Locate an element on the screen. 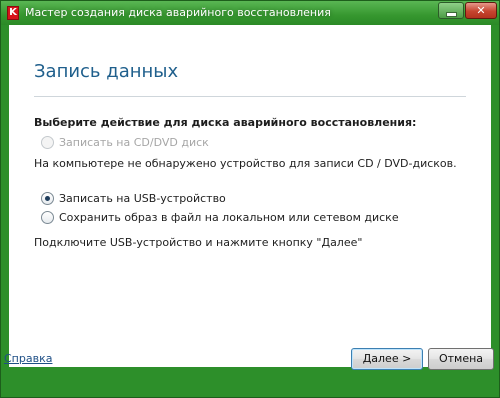 The height and width of the screenshot is (398, 500). divider is located at coordinates (250, 96).